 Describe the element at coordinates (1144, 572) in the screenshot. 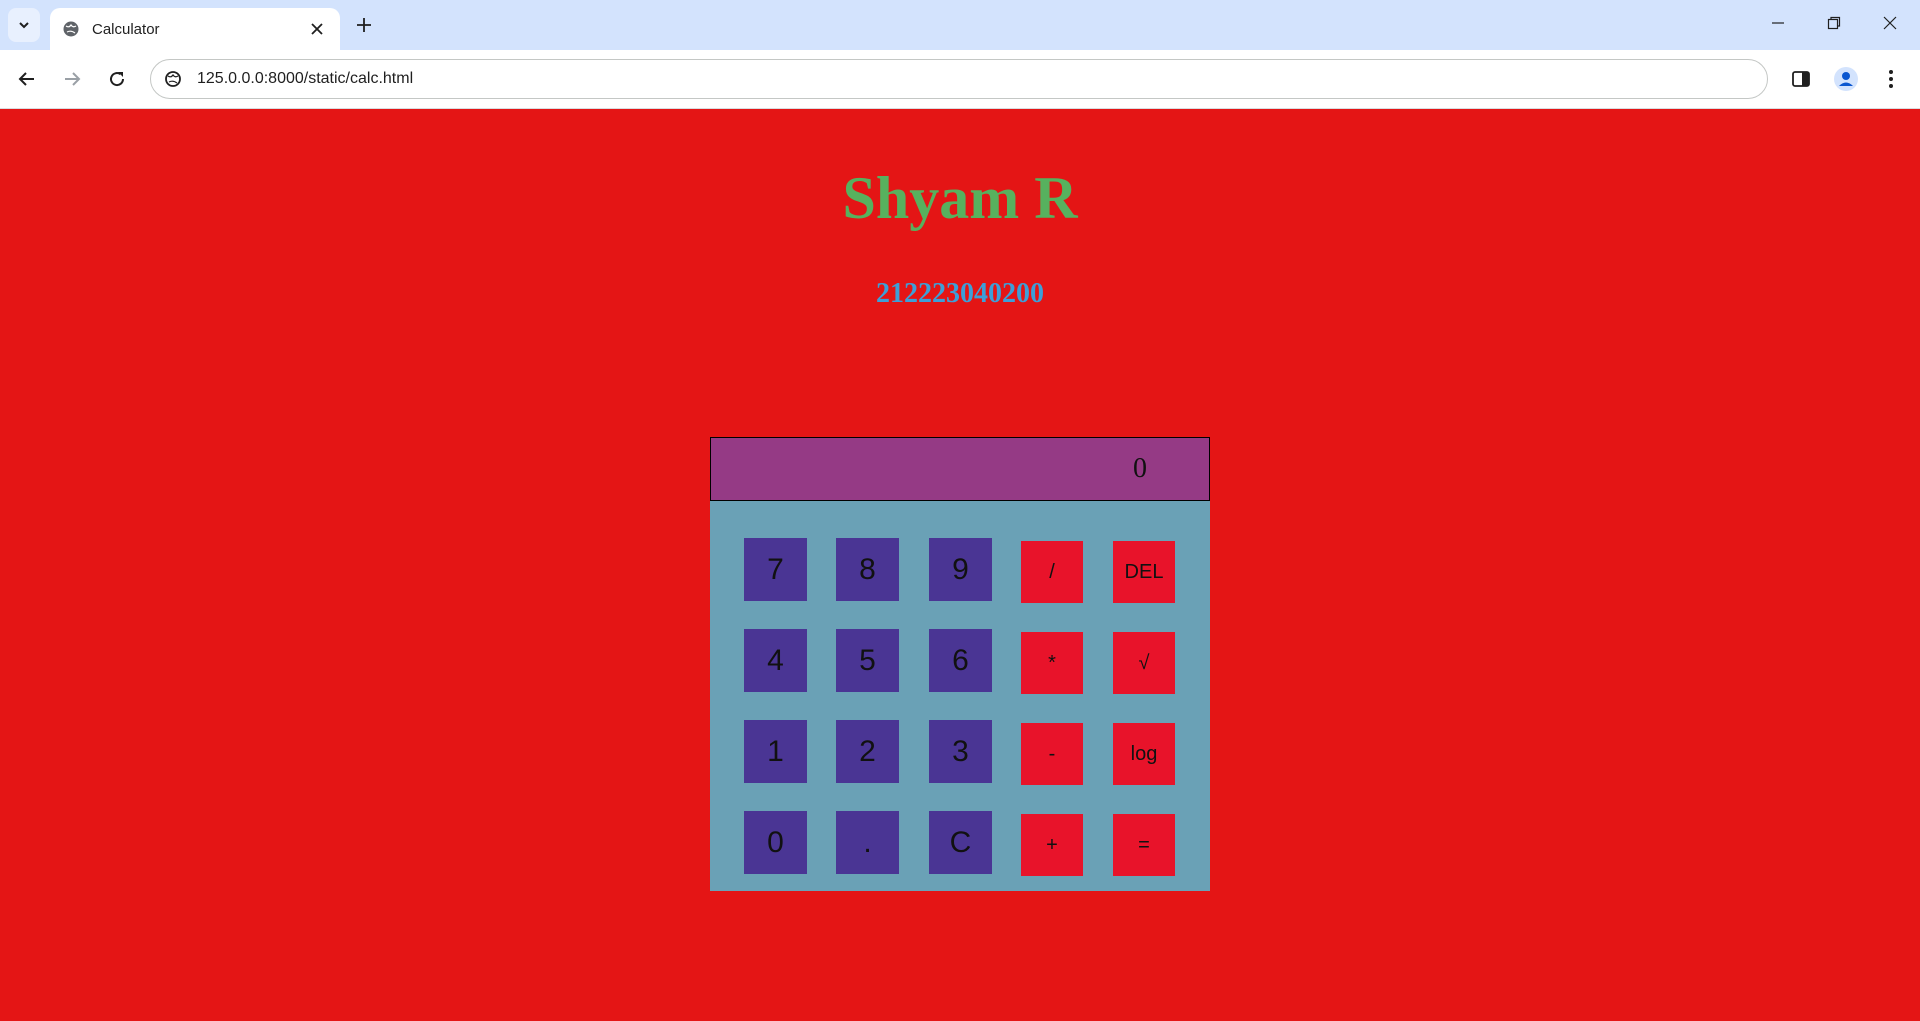

I see `key-delete: DEL` at that location.